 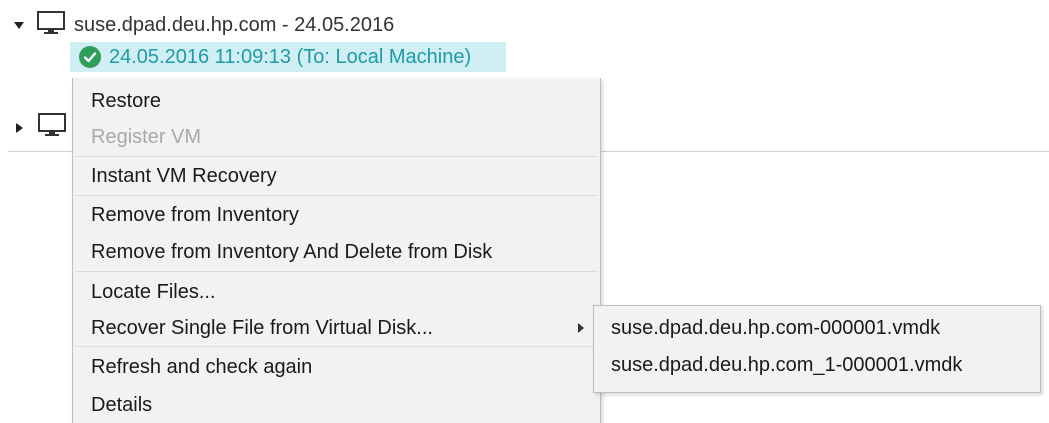 I want to click on tree-node-host-1: suse.dpad.deu.hp.com - 24.05.2016, so click(x=204, y=25).